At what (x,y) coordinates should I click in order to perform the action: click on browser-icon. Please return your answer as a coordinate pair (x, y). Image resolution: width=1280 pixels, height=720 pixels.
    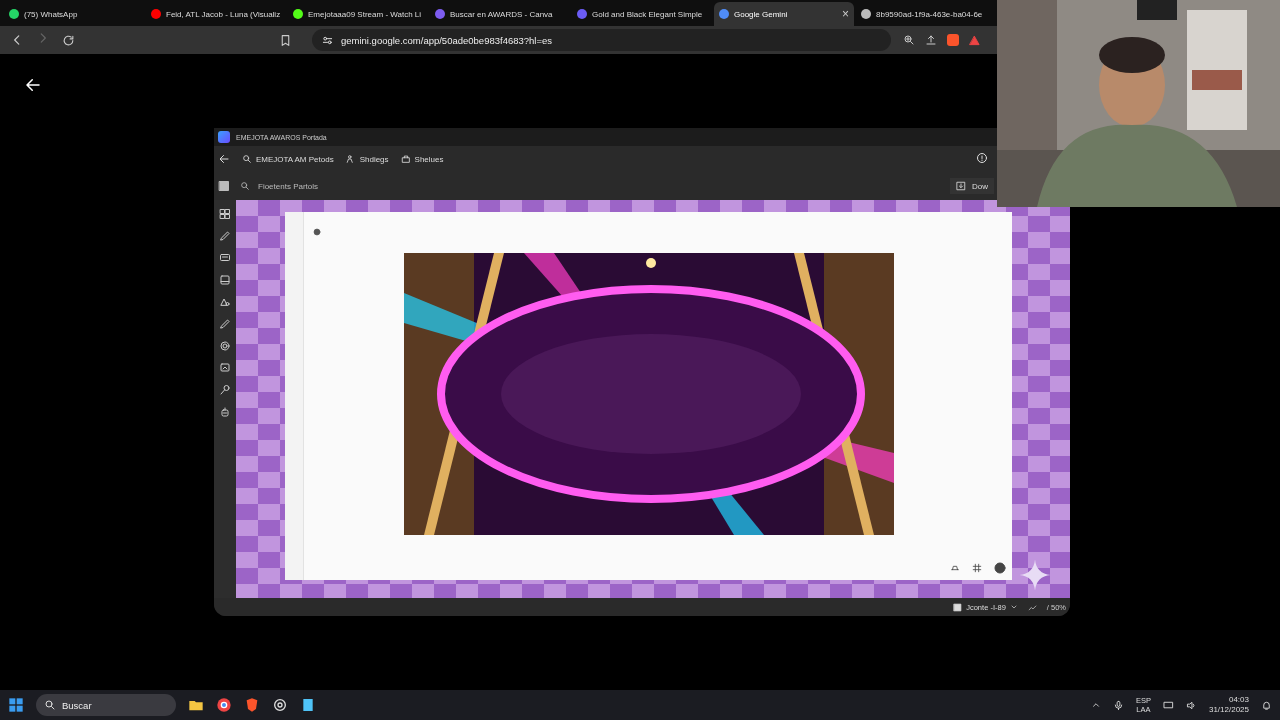
    Looking at the image, I should click on (224, 705).